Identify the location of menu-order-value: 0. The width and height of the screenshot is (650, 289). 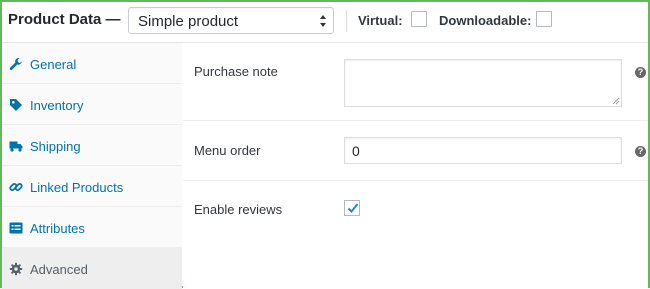
(356, 151).